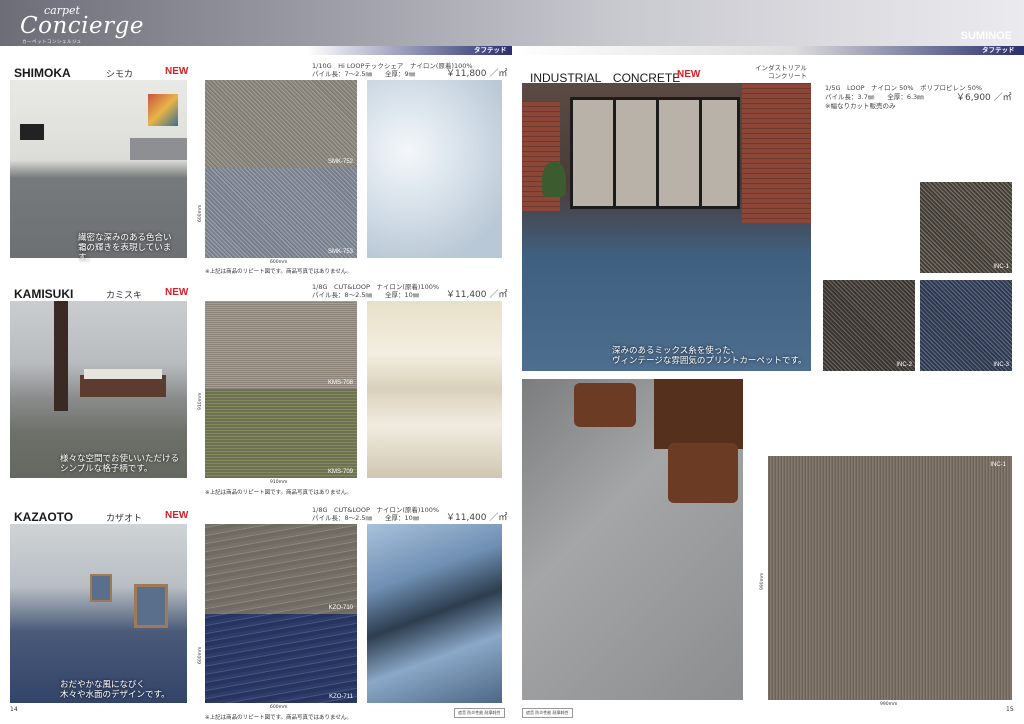 The width and height of the screenshot is (1024, 724). I want to click on stool-photo, so click(632, 539).